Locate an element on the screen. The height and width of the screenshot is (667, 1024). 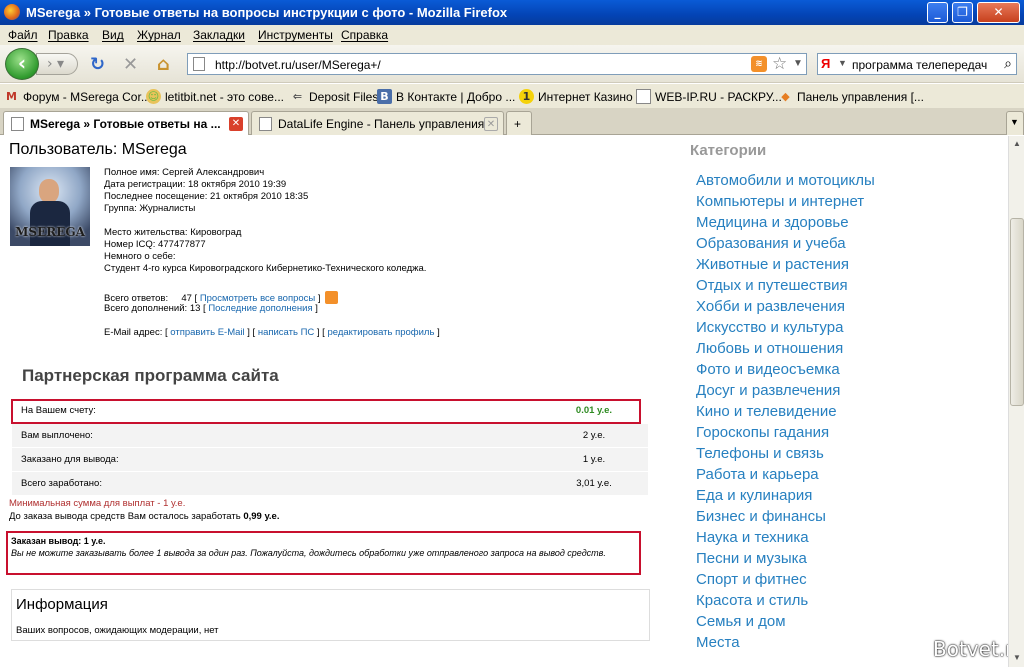
balance-highlight is located at coordinates (326, 411).